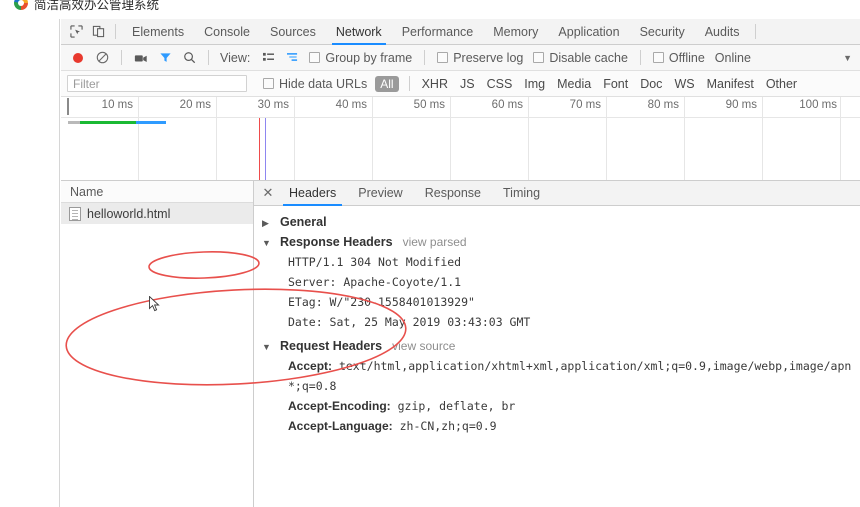  Describe the element at coordinates (684, 84) in the screenshot. I see `filter-type-ws: WS` at that location.